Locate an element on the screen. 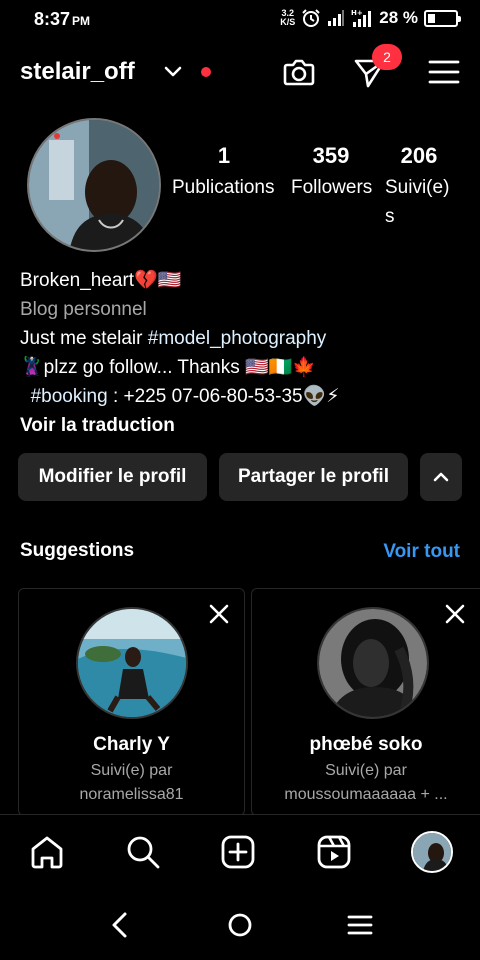  profile-tab-avatar is located at coordinates (432, 852).